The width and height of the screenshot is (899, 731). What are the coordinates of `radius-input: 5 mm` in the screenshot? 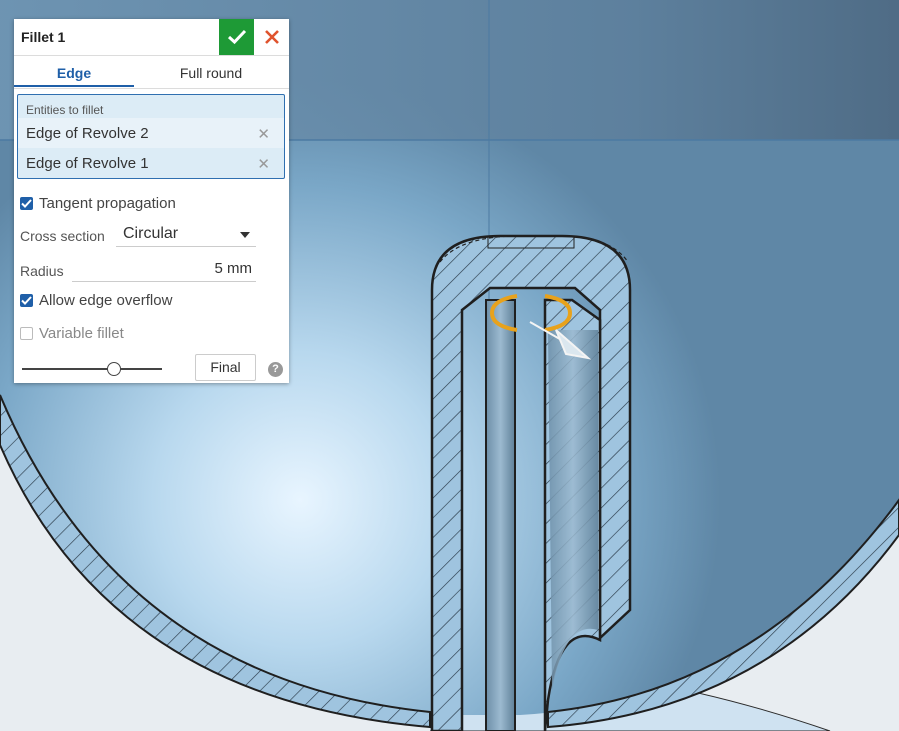 It's located at (164, 269).